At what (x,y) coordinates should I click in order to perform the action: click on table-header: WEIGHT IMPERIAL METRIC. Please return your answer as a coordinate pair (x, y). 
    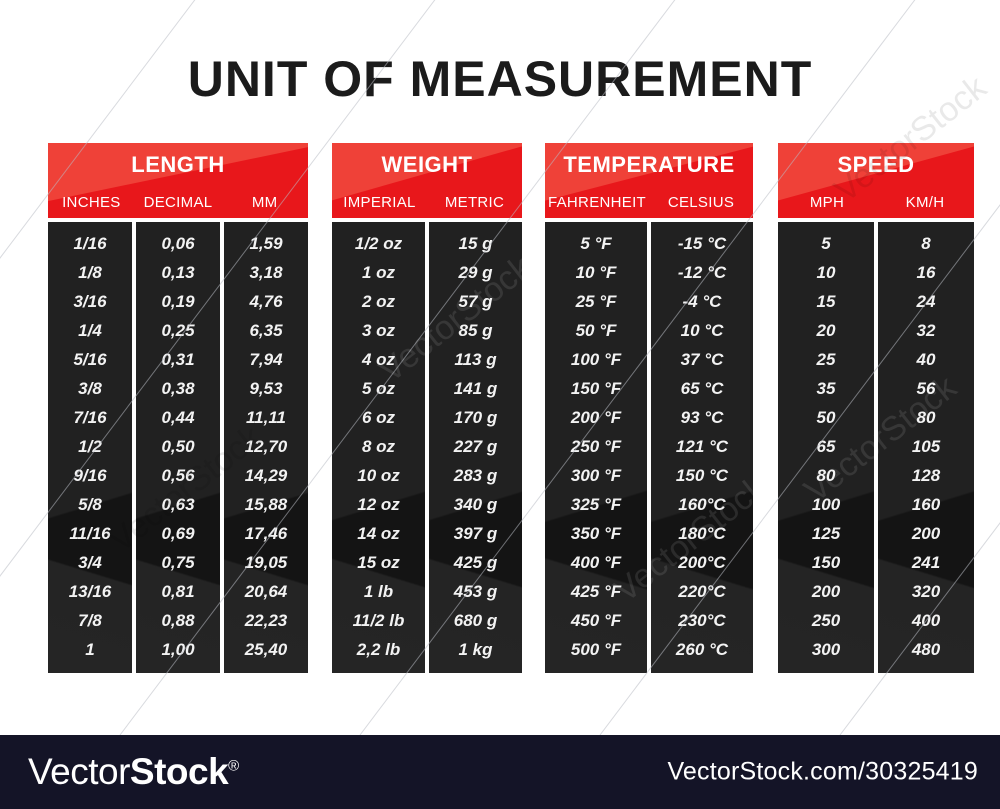
    Looking at the image, I should click on (427, 180).